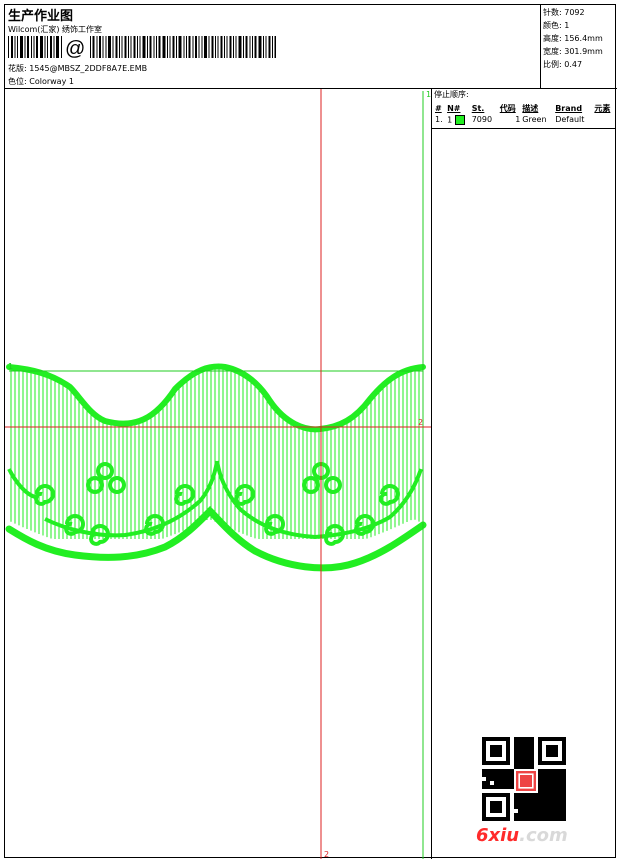 The height and width of the screenshot is (860, 620). I want to click on stat-height: 高度: 156.4mm, so click(573, 38).